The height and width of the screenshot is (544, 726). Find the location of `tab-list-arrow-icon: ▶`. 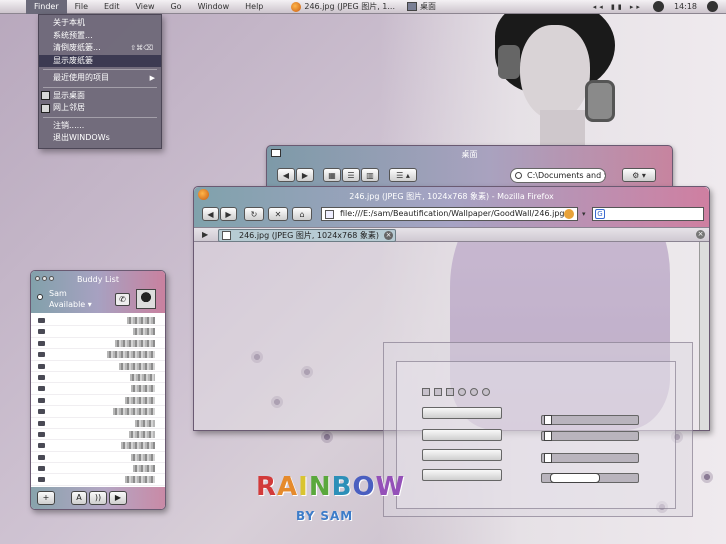

tab-list-arrow-icon: ▶ is located at coordinates (205, 234).